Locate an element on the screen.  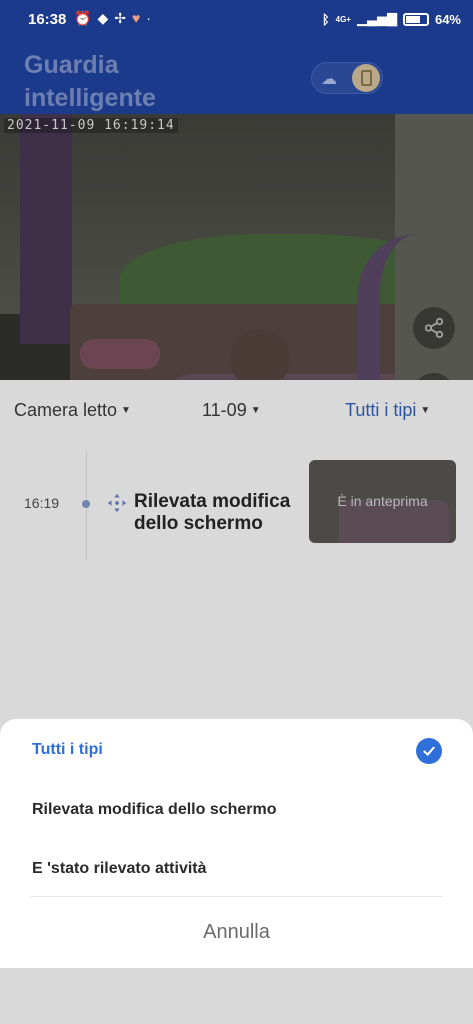
thumbnail-label: È in anteprima is located at coordinates (382, 501).